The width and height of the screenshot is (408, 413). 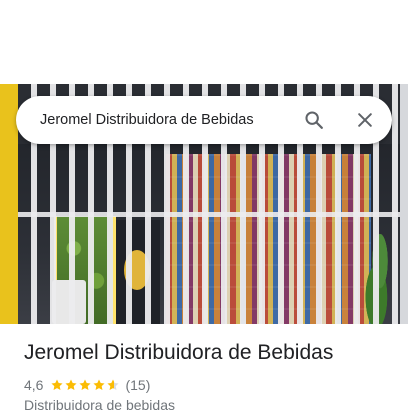 I want to click on search-query: Jeromel Distribuidora de Bebidas, so click(x=147, y=120).